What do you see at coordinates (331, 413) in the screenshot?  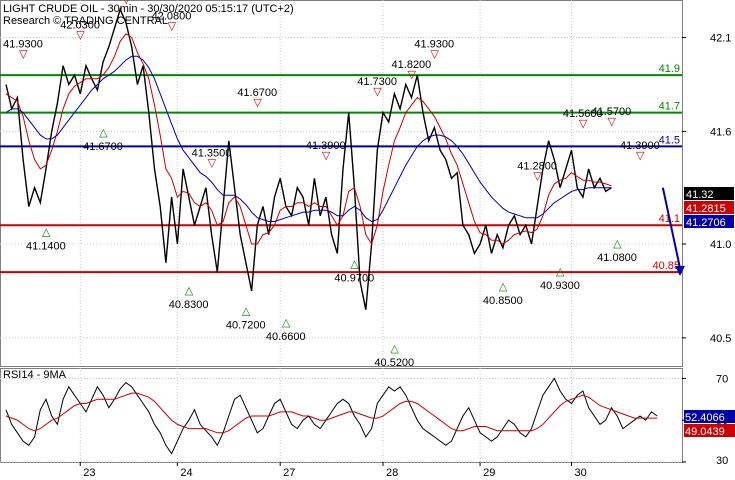 I see `series-rsi_ma` at bounding box center [331, 413].